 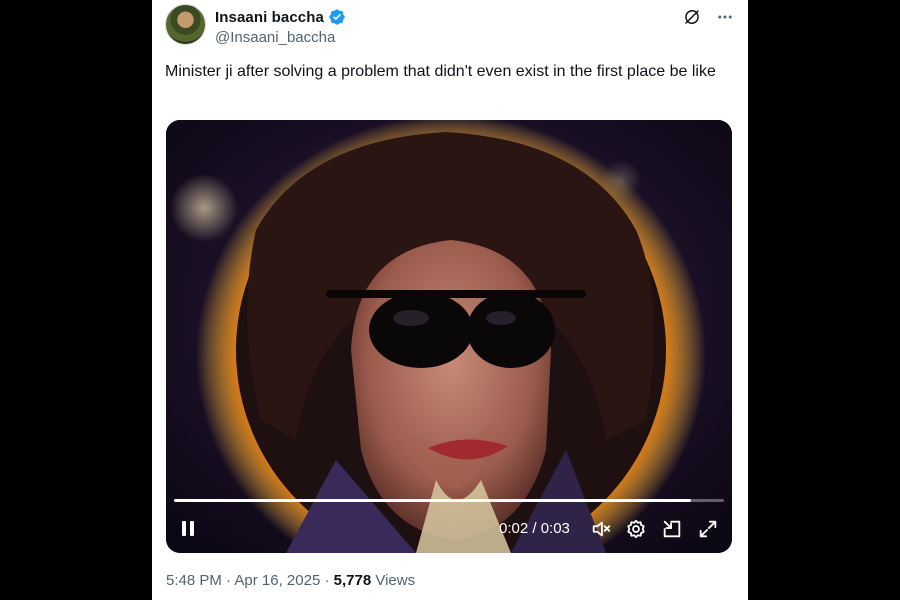 I want to click on mute-icon, so click(x=601, y=529).